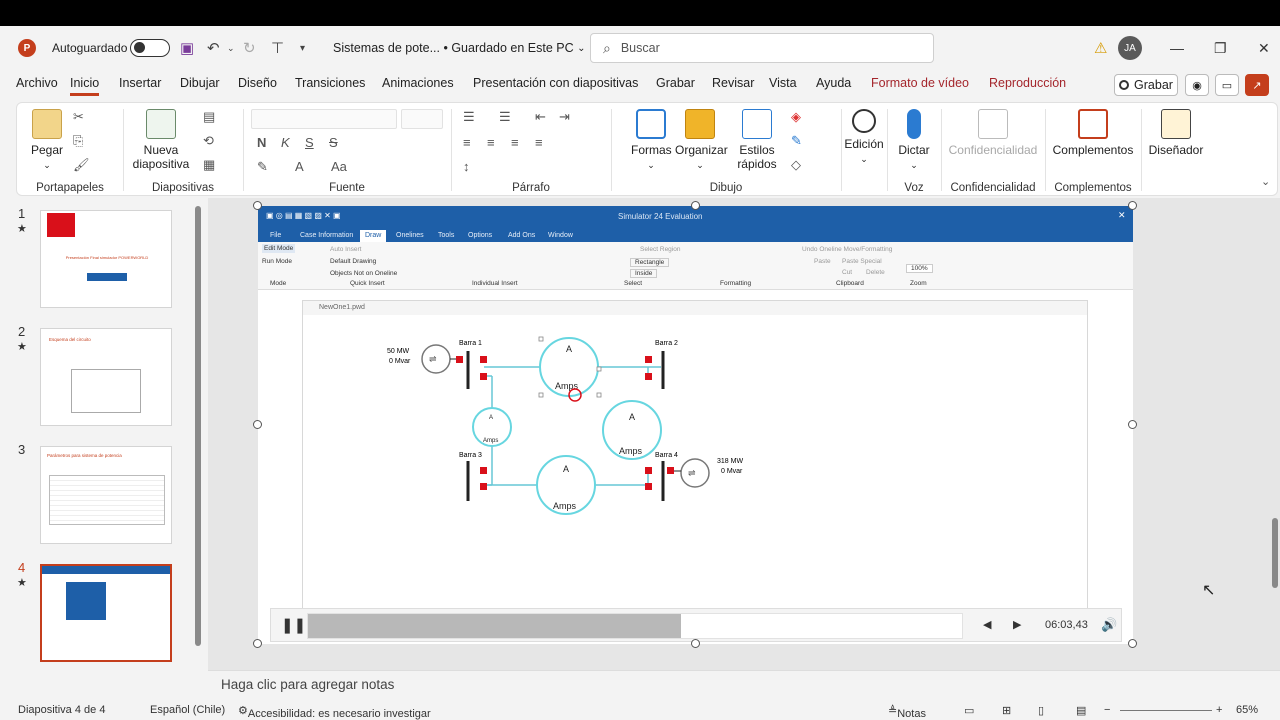  I want to click on tab-dibujar: Dibujar, so click(200, 83).